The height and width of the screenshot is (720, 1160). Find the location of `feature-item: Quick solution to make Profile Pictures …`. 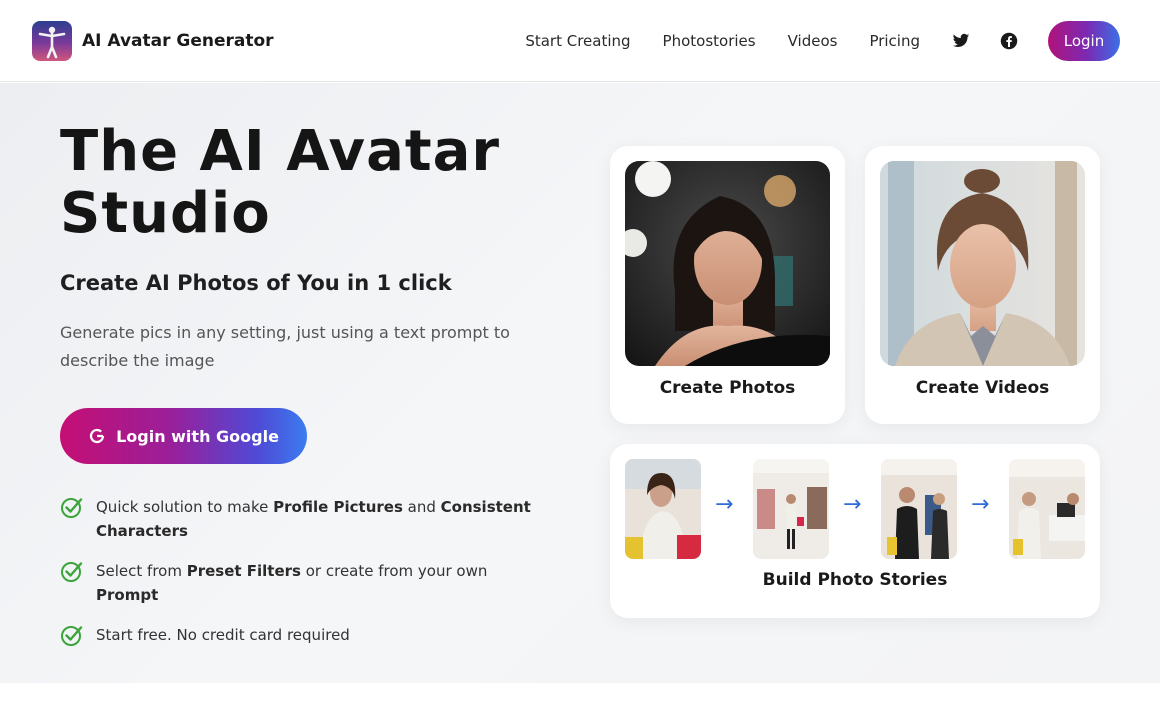

feature-item: Quick solution to make Profile Pictures … is located at coordinates (305, 519).